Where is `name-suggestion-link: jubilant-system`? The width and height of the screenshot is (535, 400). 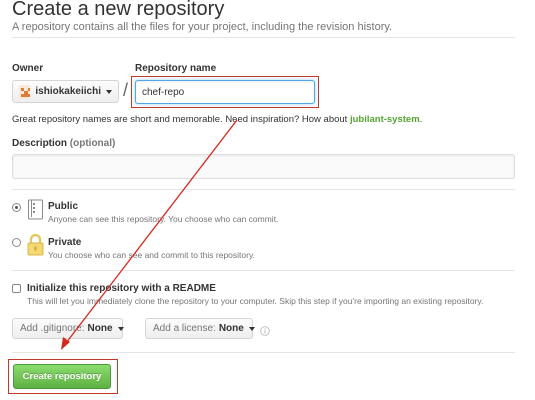
name-suggestion-link: jubilant-system is located at coordinates (385, 119).